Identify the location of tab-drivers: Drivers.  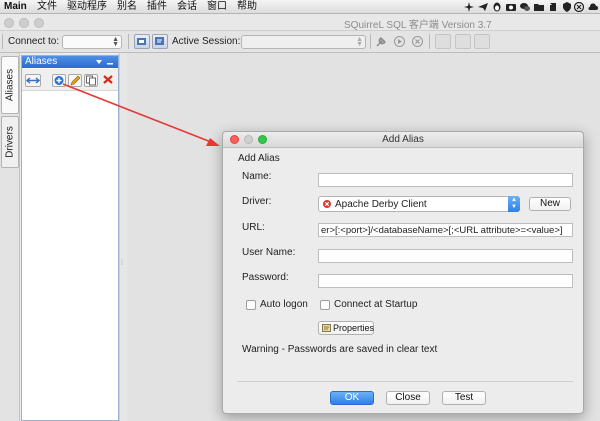
(10, 142).